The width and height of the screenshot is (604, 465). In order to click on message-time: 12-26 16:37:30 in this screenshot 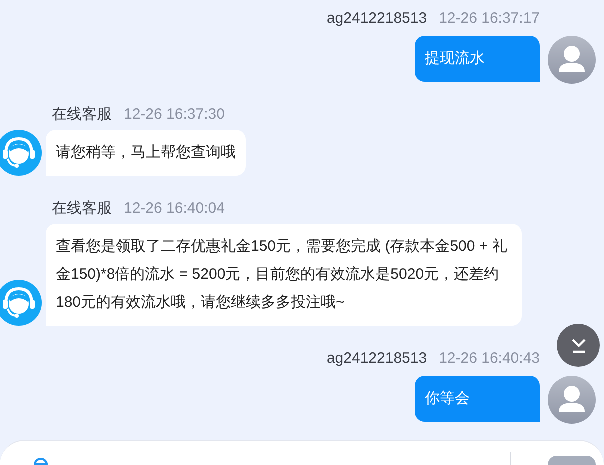, I will do `click(174, 115)`.